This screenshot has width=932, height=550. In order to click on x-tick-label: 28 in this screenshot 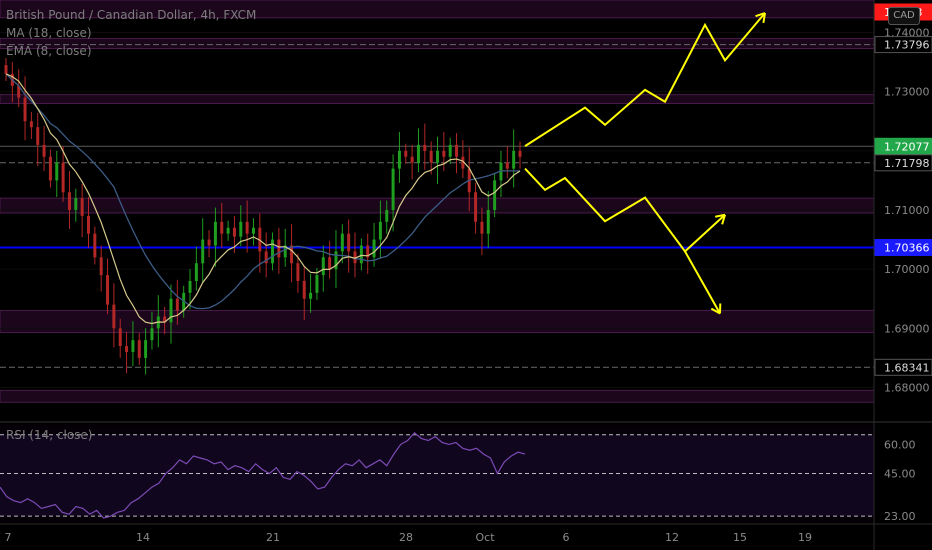, I will do `click(406, 537)`.